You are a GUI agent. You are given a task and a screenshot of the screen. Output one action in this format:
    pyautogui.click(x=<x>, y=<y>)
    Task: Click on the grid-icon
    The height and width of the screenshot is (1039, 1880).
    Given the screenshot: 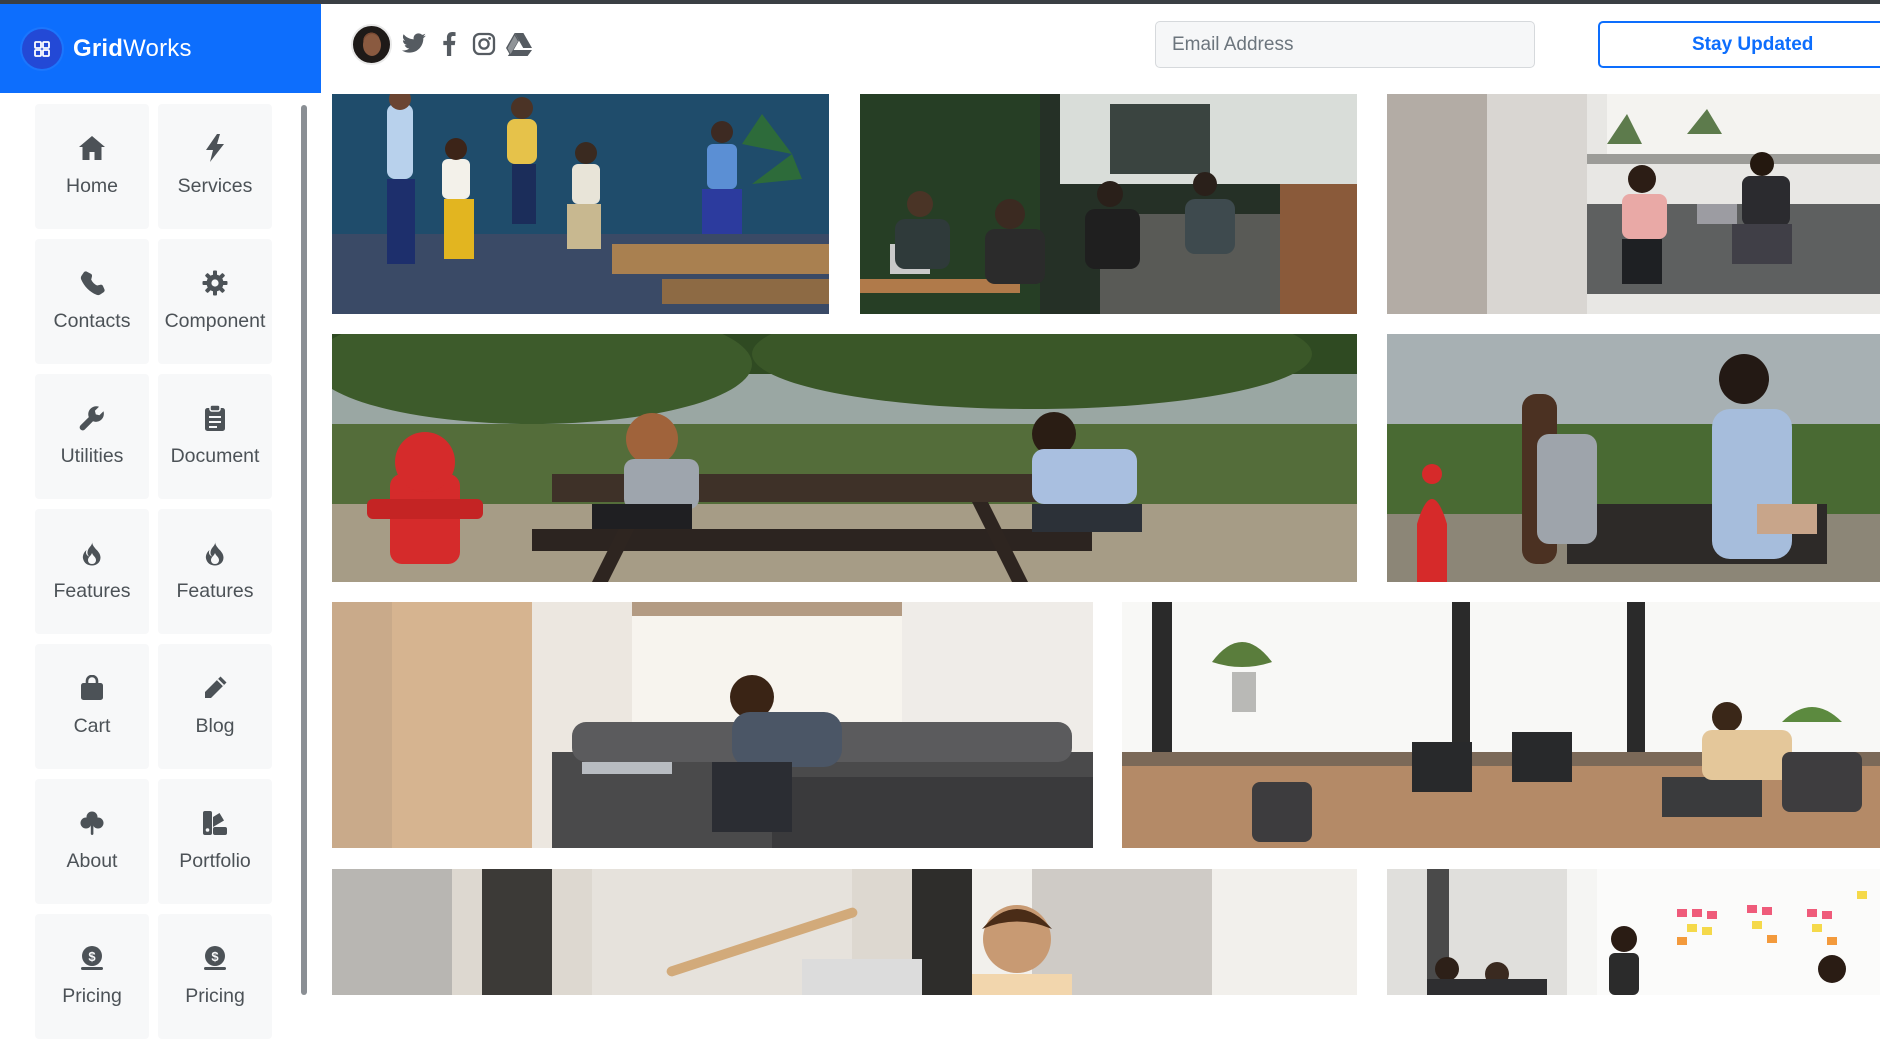 What is the action you would take?
    pyautogui.click(x=42, y=48)
    